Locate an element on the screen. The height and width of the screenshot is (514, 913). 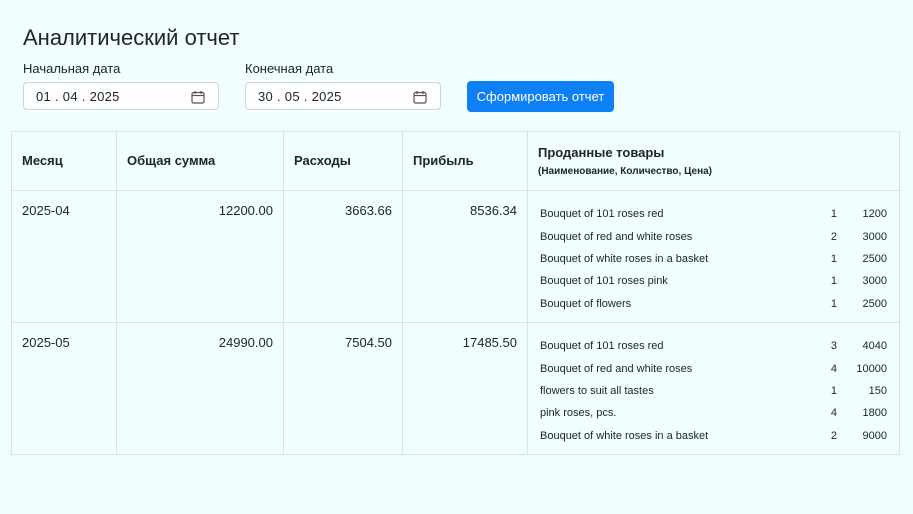
product-item: Bouquet of 101 roses pink 1 3000 is located at coordinates (713, 281).